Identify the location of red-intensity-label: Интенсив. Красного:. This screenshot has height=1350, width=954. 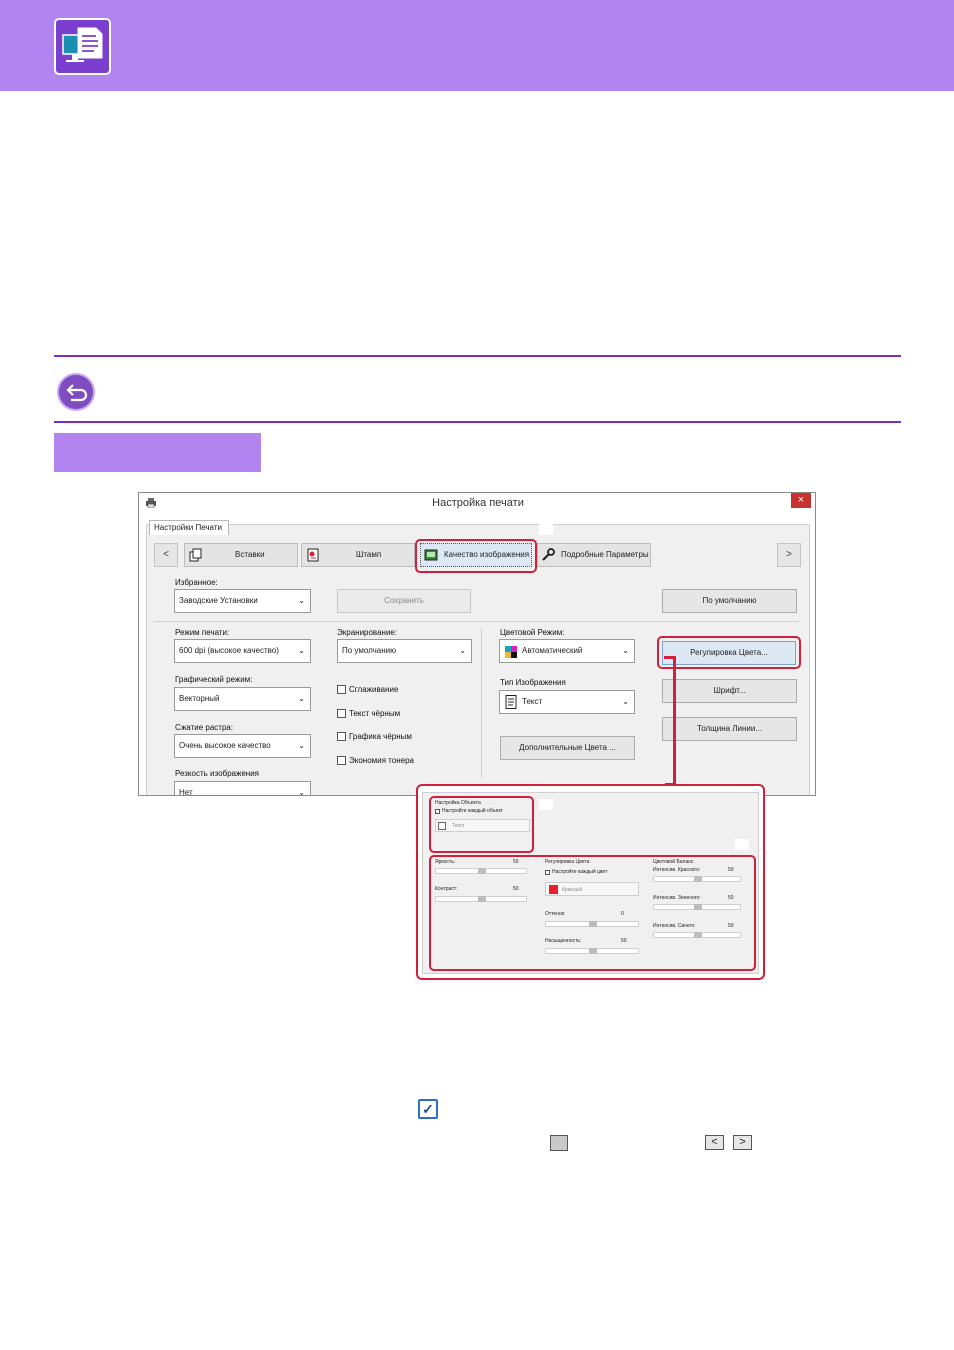
(677, 870).